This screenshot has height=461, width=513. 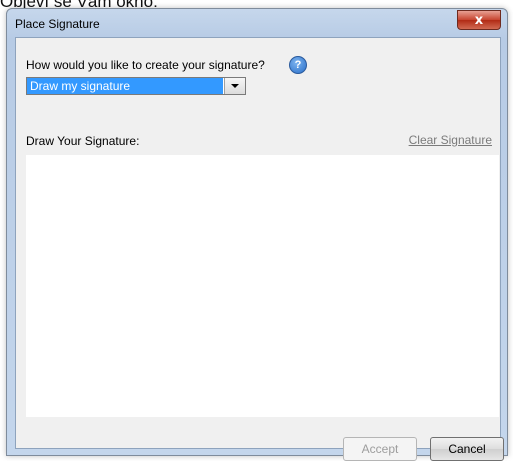 What do you see at coordinates (234, 86) in the screenshot?
I see `chevron-down-icon` at bounding box center [234, 86].